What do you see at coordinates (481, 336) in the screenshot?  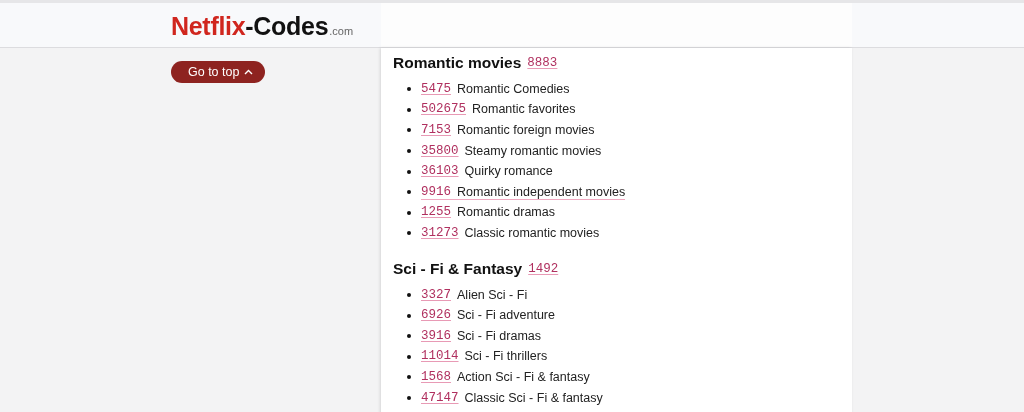 I see `genre-link: 3916 Sci - Fi dramas` at bounding box center [481, 336].